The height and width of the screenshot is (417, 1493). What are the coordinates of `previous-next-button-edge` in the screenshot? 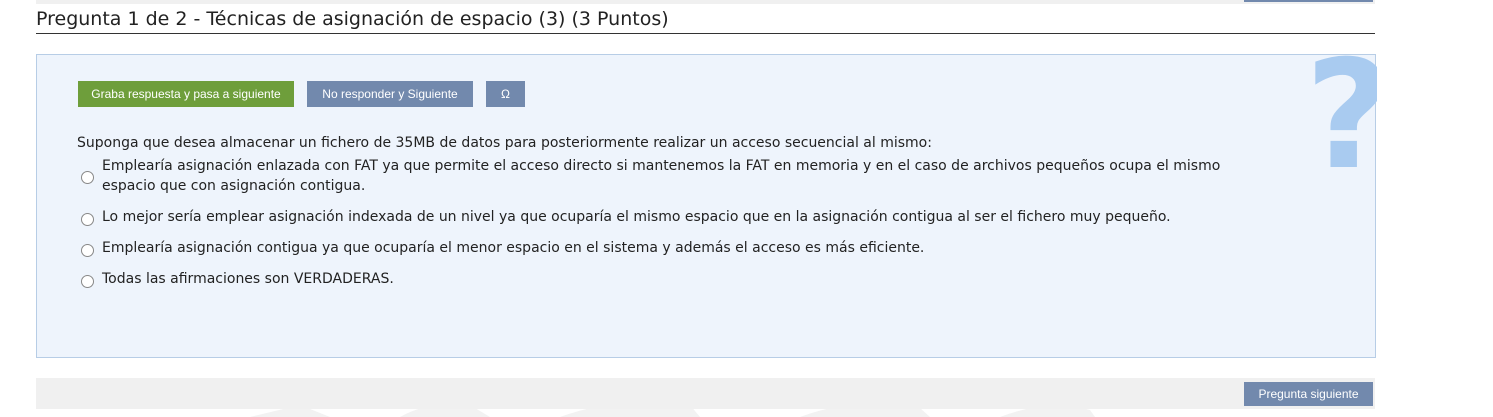 It's located at (1308, 1).